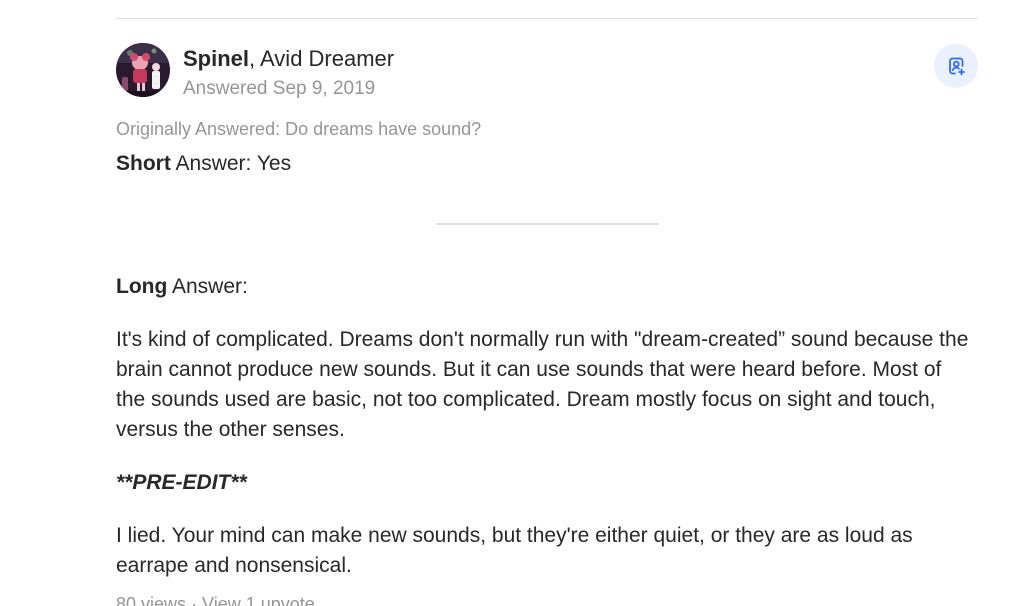 This screenshot has height=606, width=1024. I want to click on long-answer-text: Answer:, so click(207, 286).